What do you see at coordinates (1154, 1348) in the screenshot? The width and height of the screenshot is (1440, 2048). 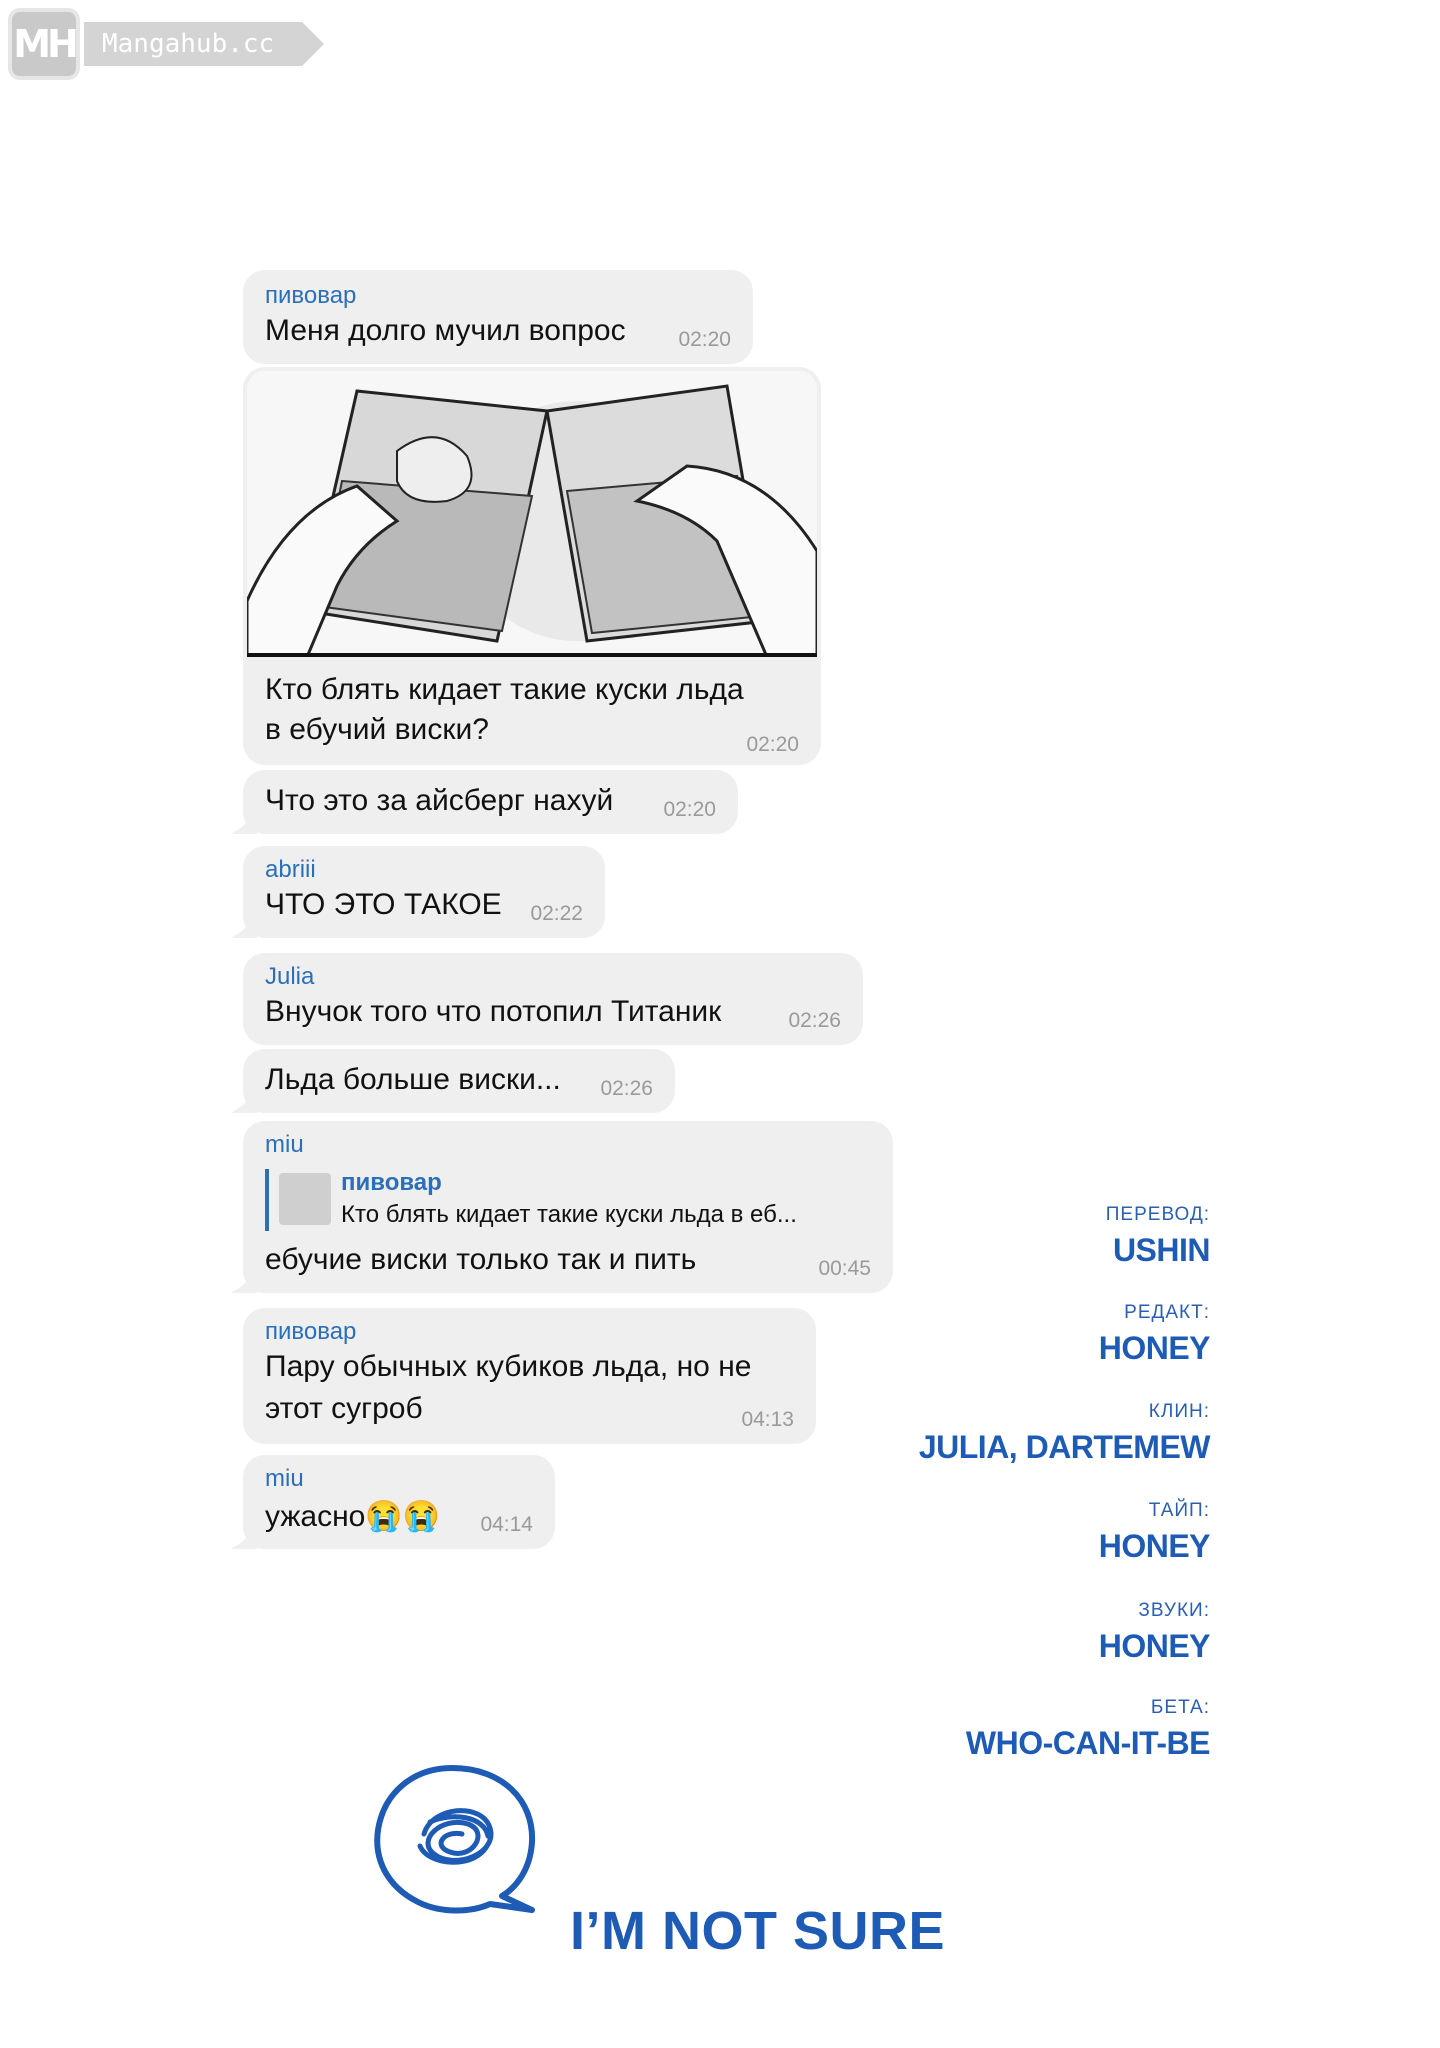 I see `credit-value-editing: HONEY` at bounding box center [1154, 1348].